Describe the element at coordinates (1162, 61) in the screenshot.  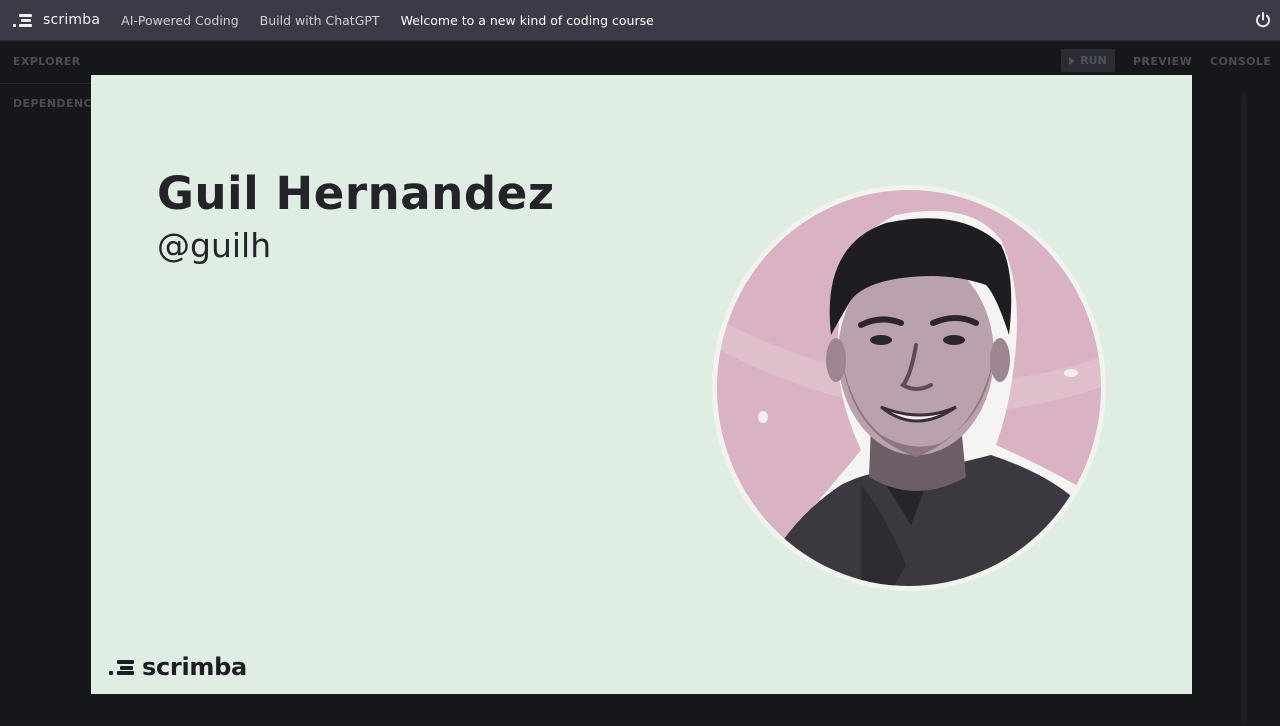
I see `preview-tab: PREVIEW` at that location.